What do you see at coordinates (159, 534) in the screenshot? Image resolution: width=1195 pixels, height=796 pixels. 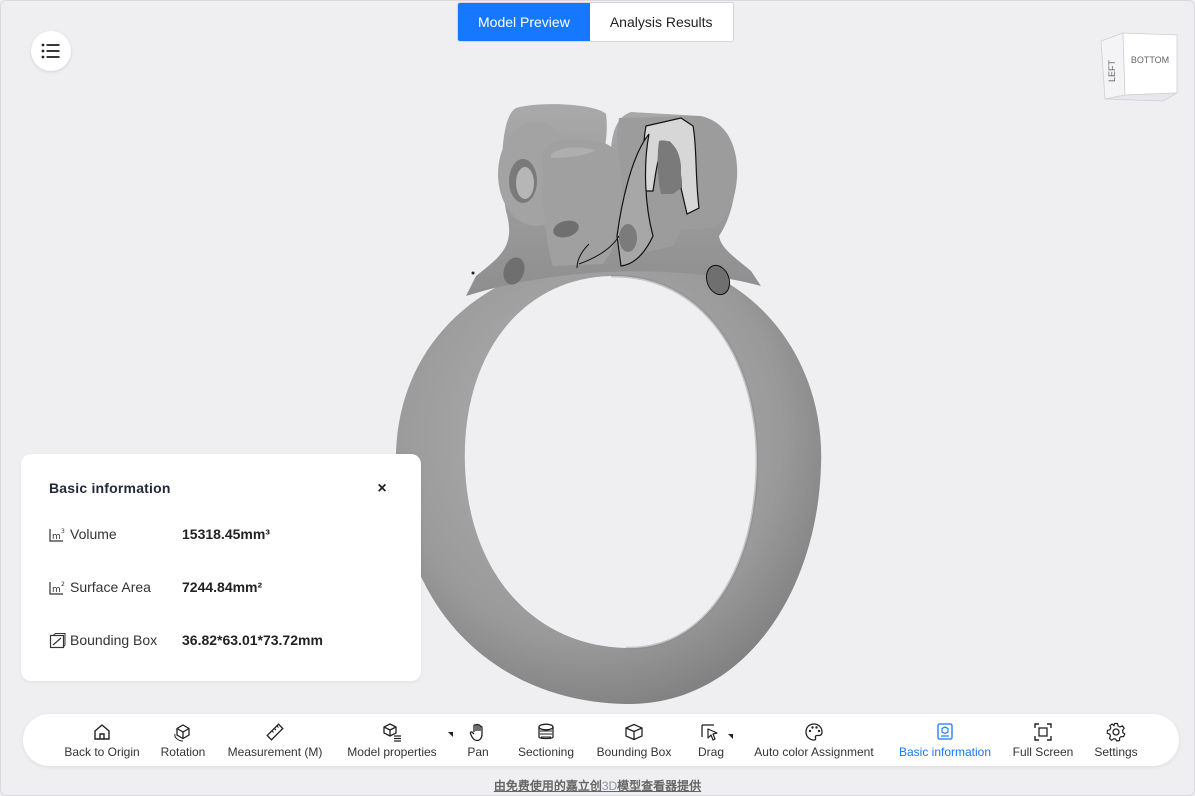 I see `info-row-volume: m 3 Volume 15318.45mm³` at bounding box center [159, 534].